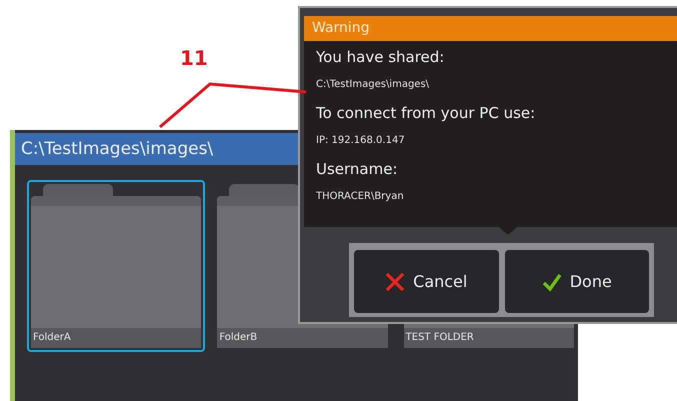  I want to click on message-heading: You have shared:, so click(381, 57).